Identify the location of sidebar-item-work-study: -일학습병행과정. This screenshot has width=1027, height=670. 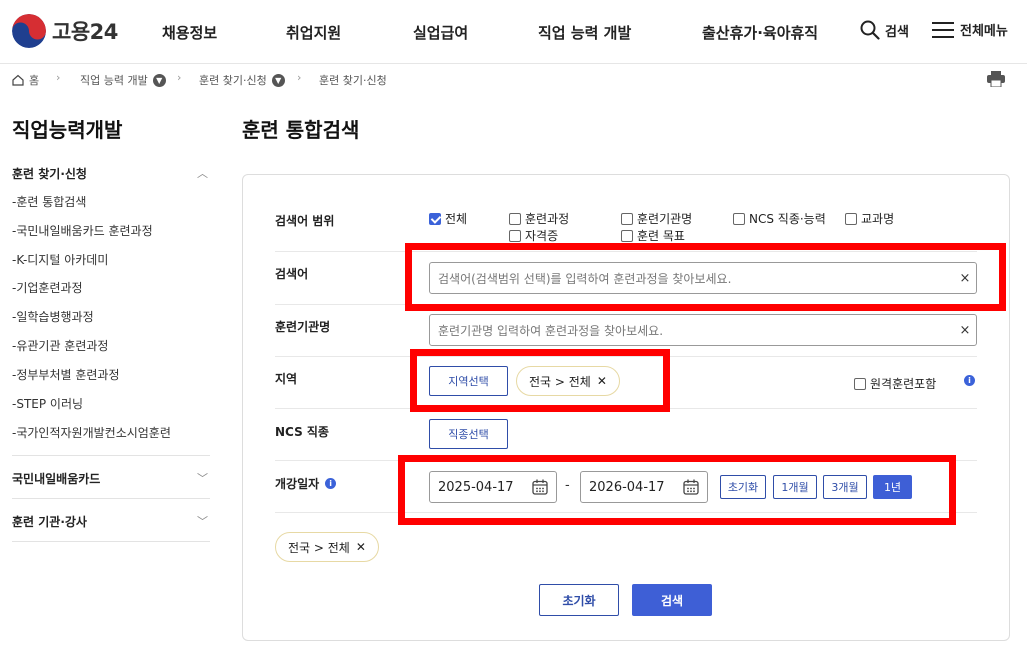
(53, 316).